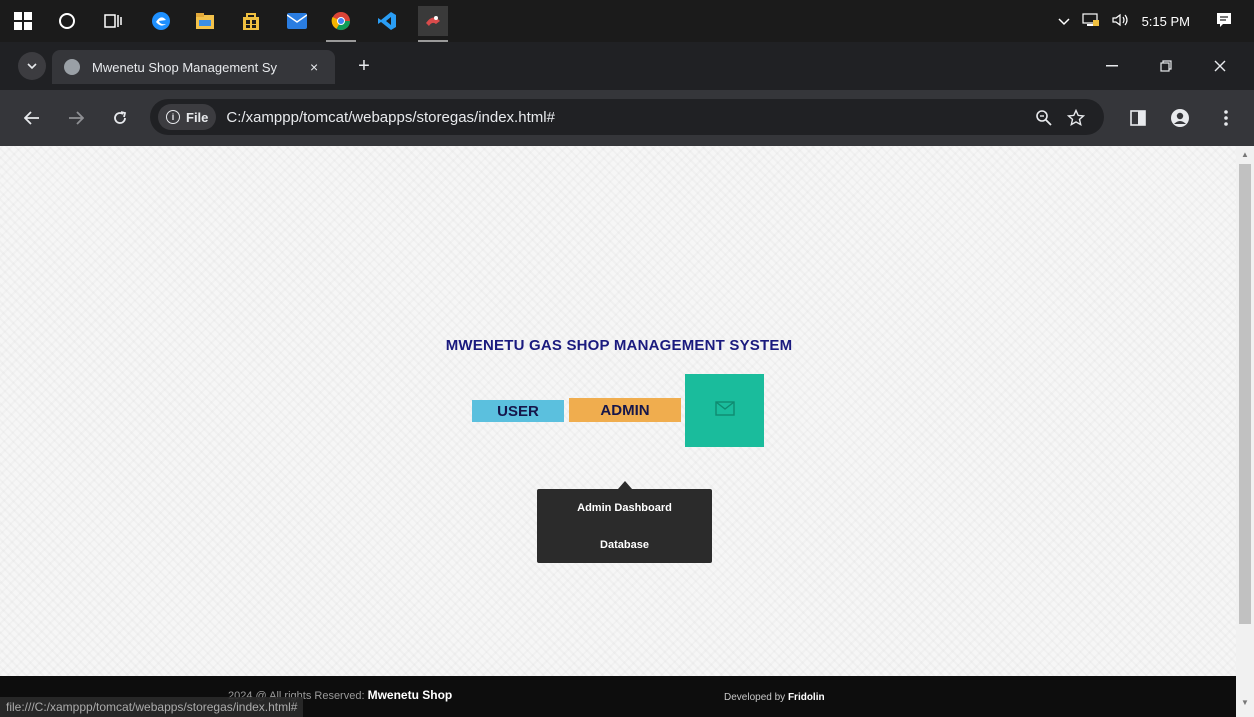 The width and height of the screenshot is (1254, 717). What do you see at coordinates (67, 21) in the screenshot?
I see `search-circle-icon` at bounding box center [67, 21].